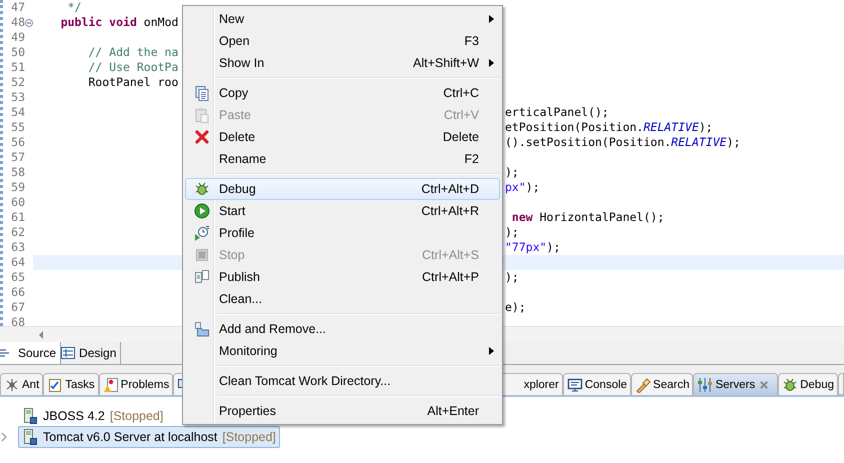  Describe the element at coordinates (17, 292) in the screenshot. I see `line-number: 66` at that location.